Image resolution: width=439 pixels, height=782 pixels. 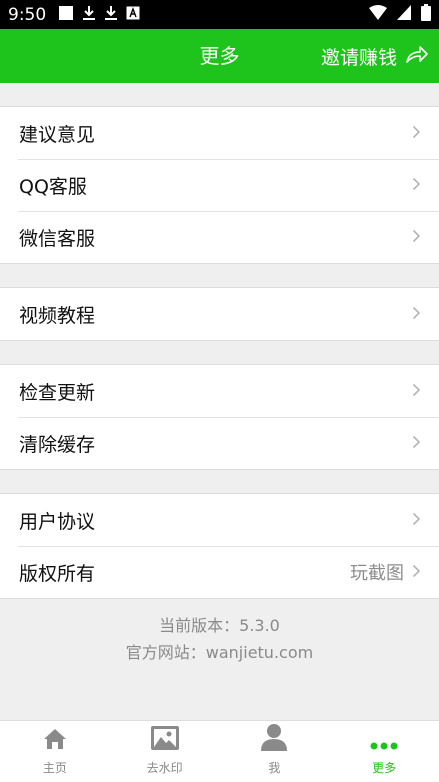 I want to click on version-info: 当前版本：5.3.0 官方网站：wanjietu.com, so click(x=219, y=639).